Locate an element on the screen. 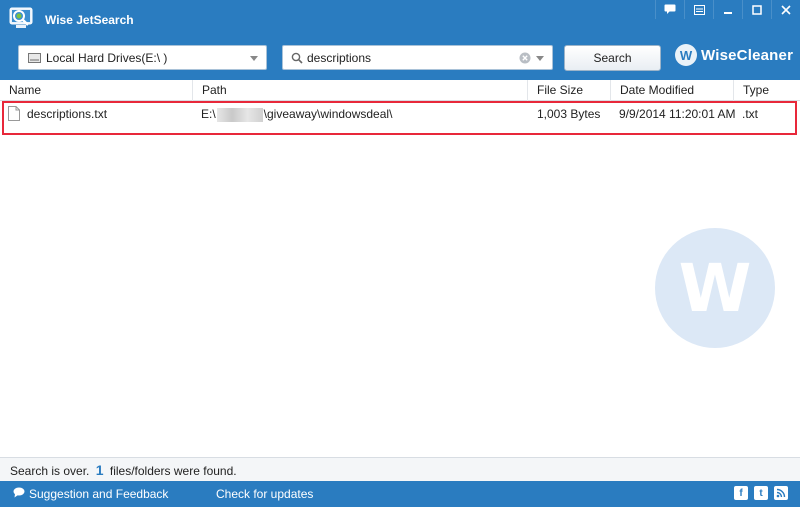 The image size is (800, 507). minimize-button is located at coordinates (727, 9).